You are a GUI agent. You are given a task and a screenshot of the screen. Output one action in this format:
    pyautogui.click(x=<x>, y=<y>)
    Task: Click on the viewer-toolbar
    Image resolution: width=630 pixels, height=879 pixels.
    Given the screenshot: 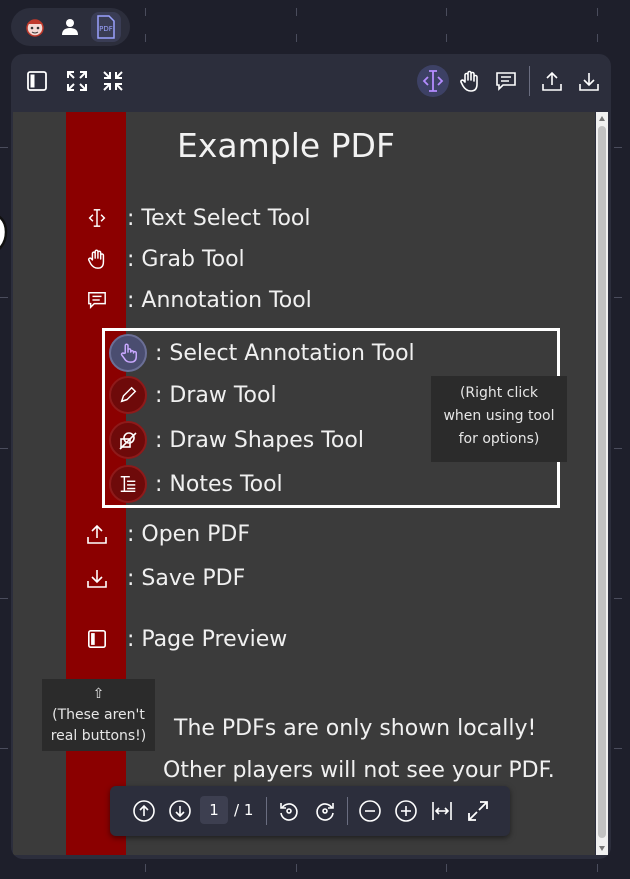 What is the action you would take?
    pyautogui.click(x=311, y=81)
    